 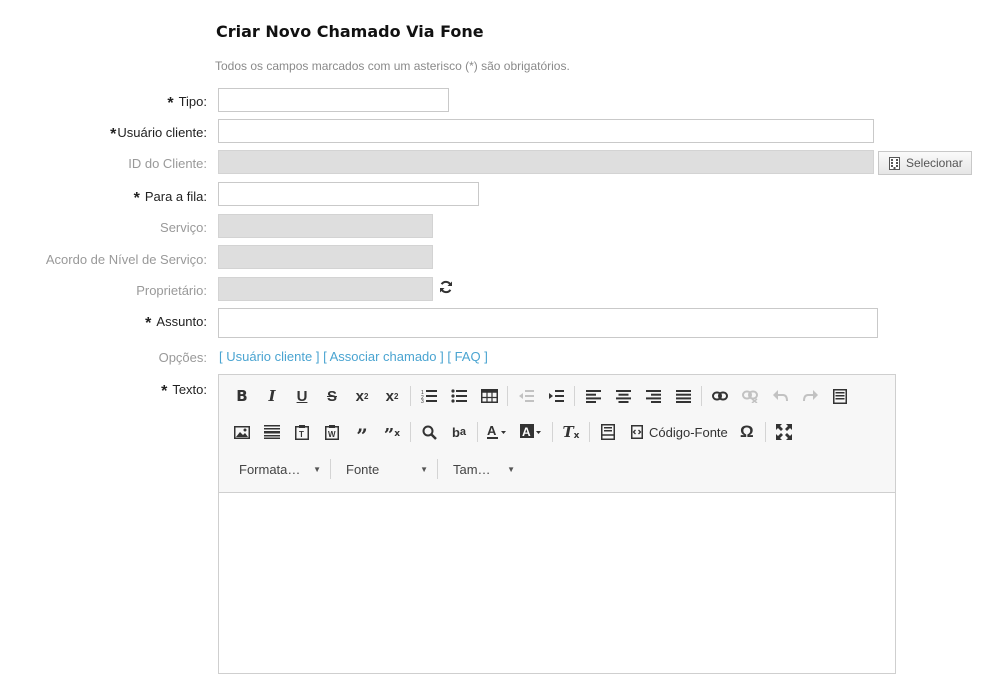 I want to click on remove-format-icon: Tx, so click(x=571, y=432).